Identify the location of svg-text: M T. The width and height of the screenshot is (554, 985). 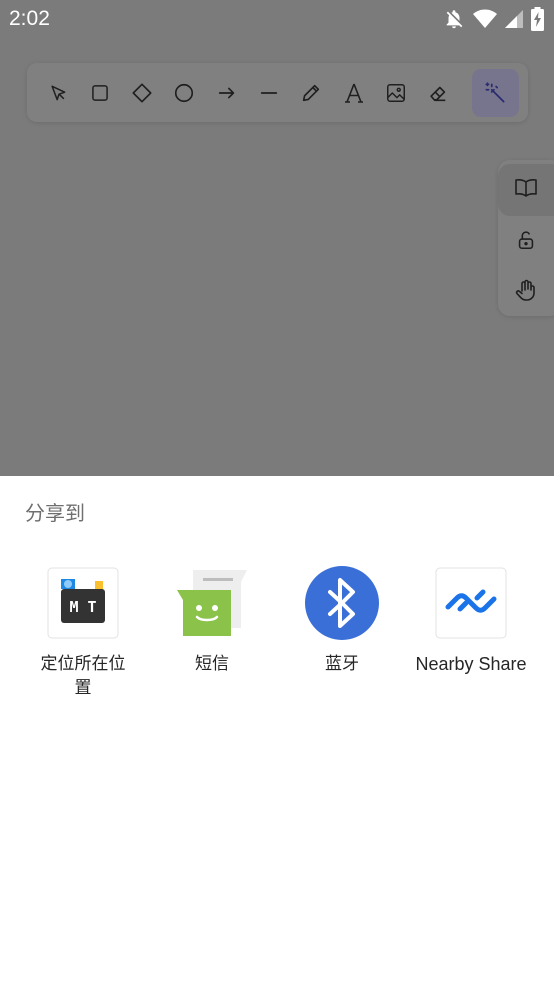
(82, 607).